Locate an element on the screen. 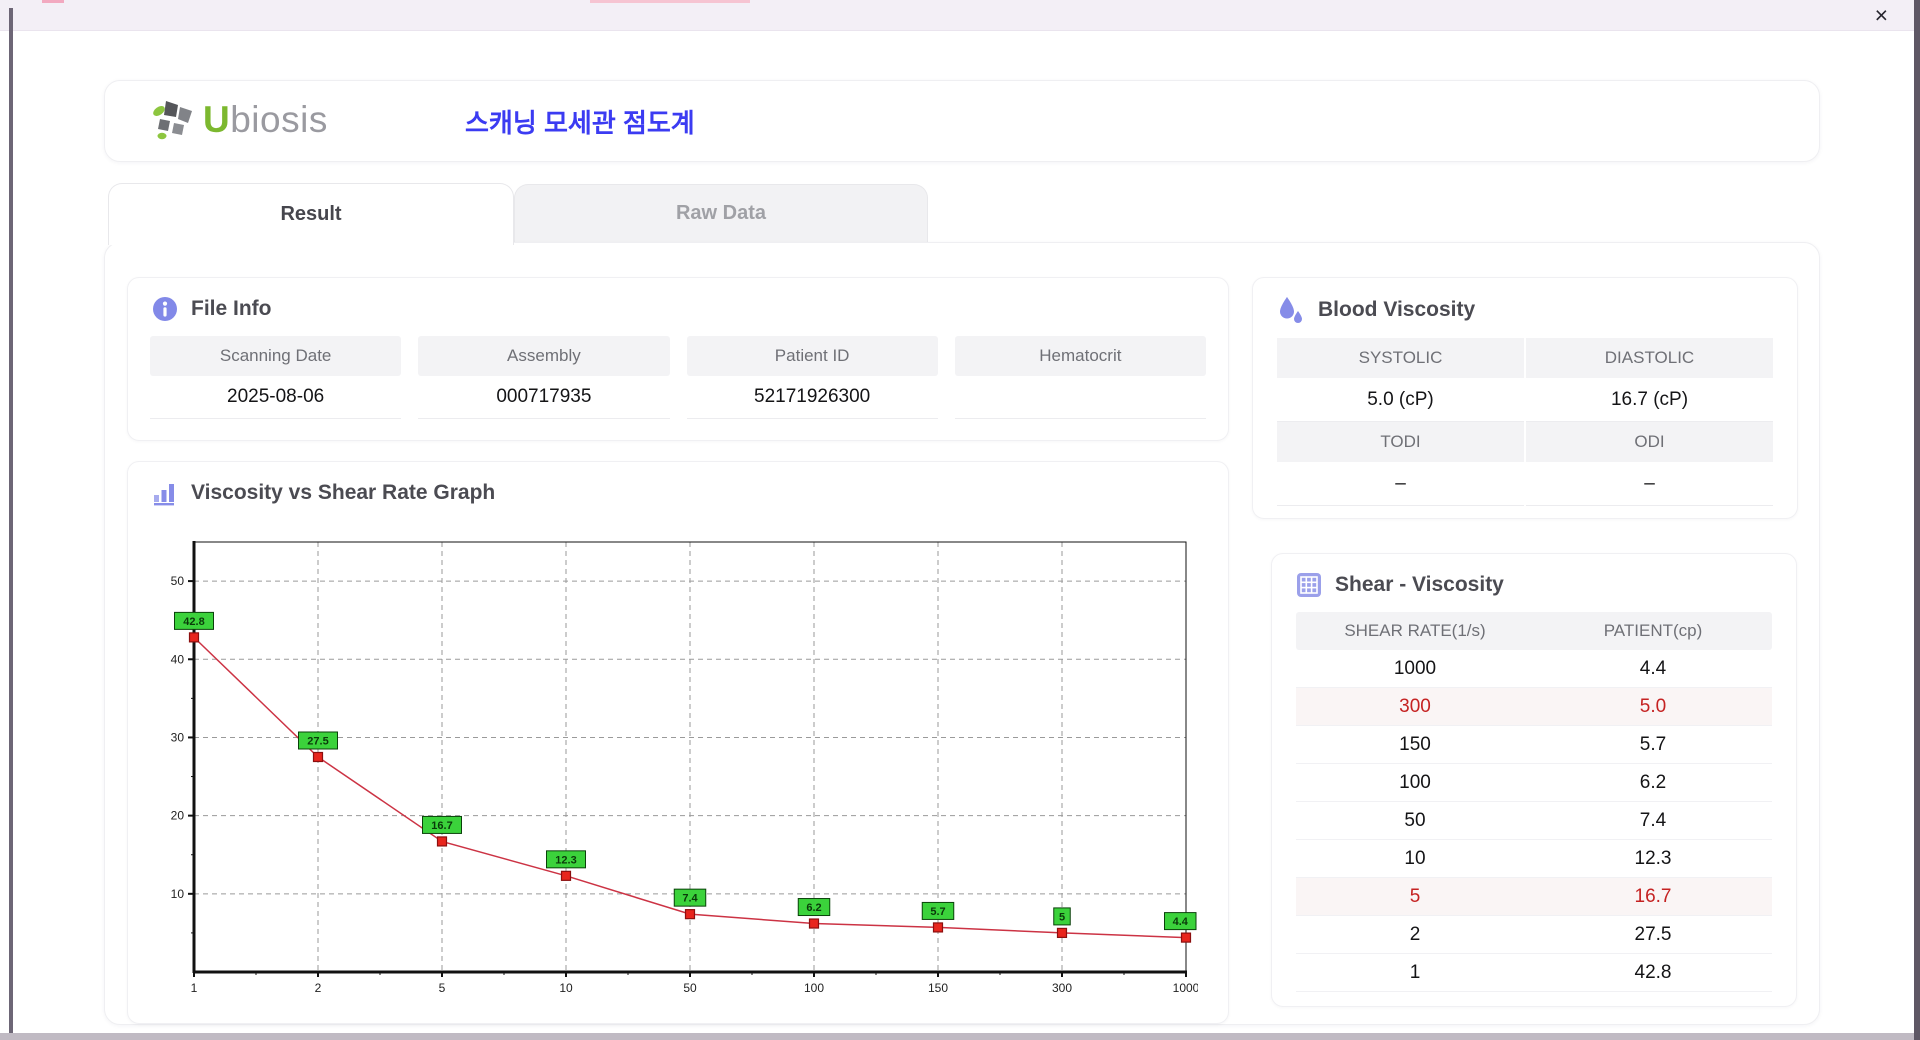 Image resolution: width=1920 pixels, height=1040 pixels. field-label: Hematocrit is located at coordinates (1080, 356).